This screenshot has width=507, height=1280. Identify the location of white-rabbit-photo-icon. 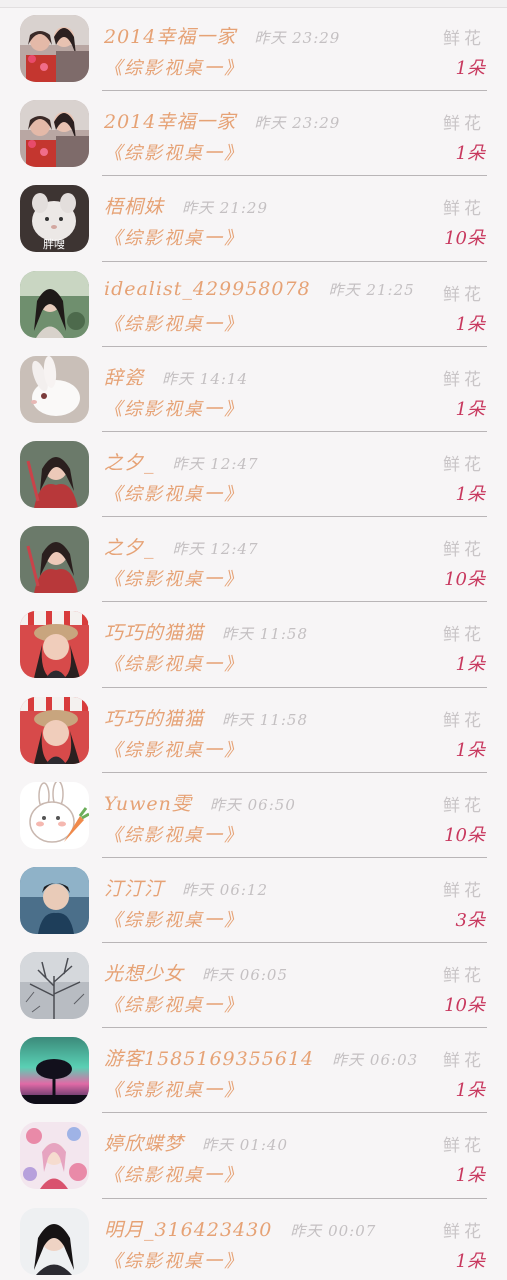
(54, 389).